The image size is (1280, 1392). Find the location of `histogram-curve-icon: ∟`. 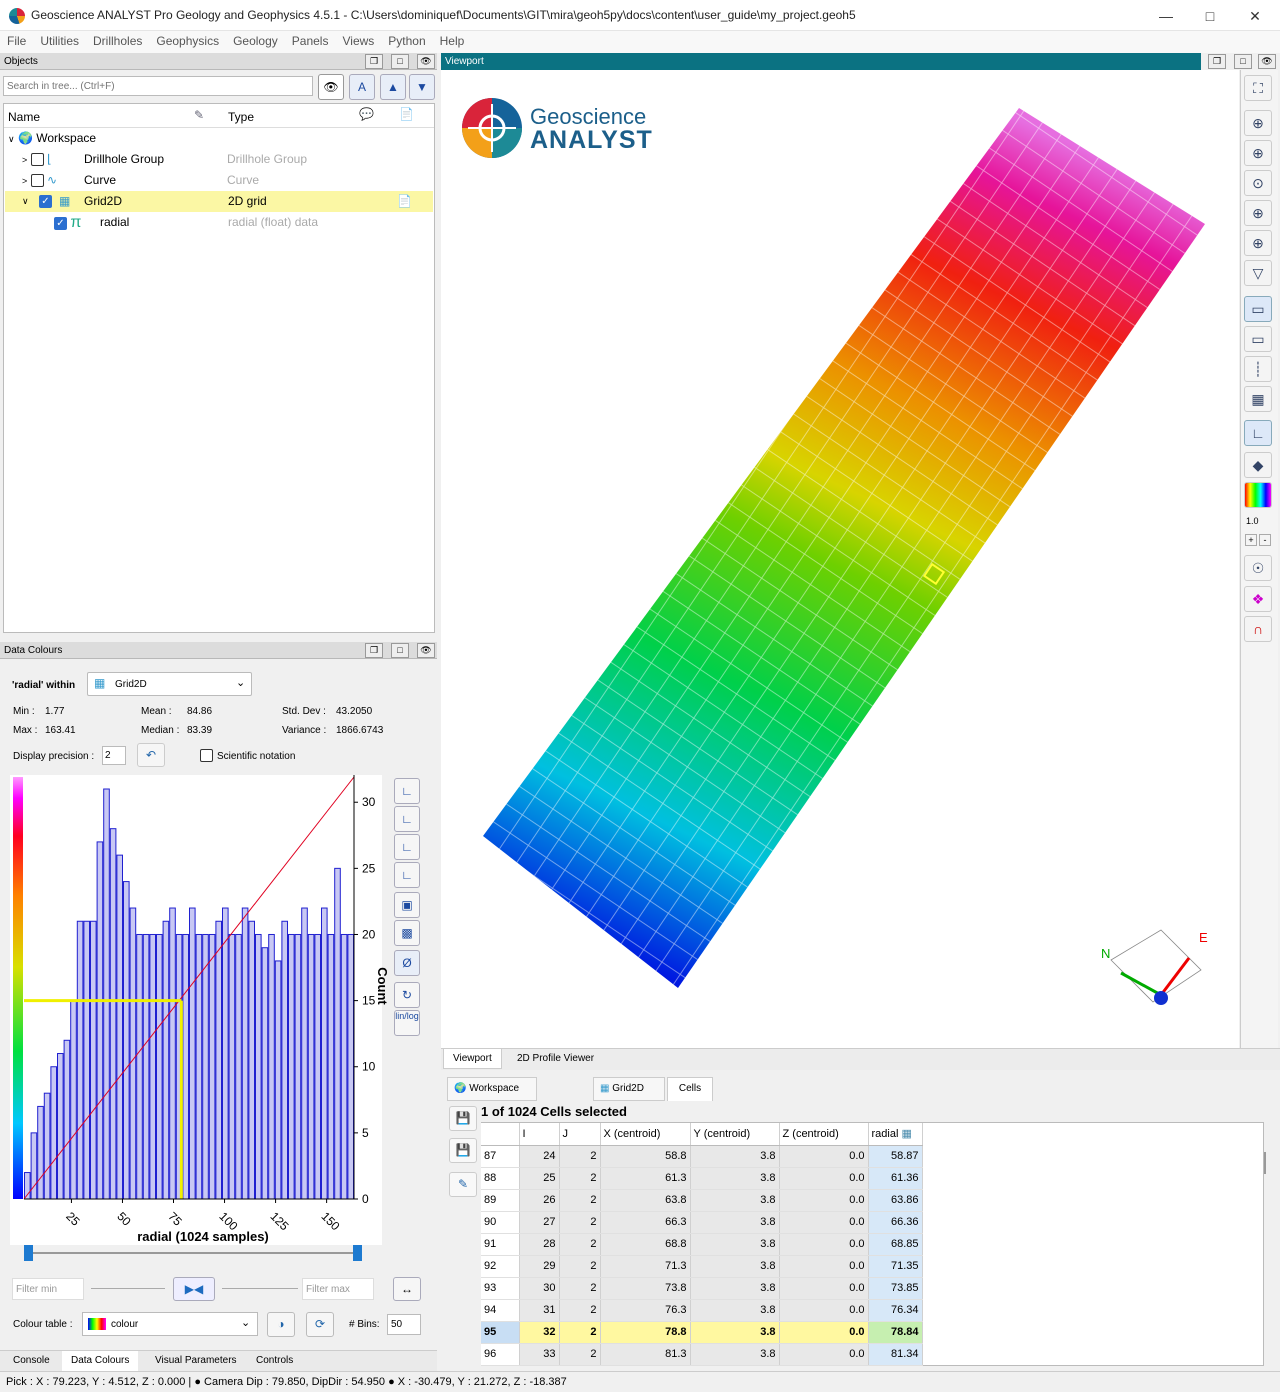

histogram-curve-icon: ∟ is located at coordinates (407, 819).